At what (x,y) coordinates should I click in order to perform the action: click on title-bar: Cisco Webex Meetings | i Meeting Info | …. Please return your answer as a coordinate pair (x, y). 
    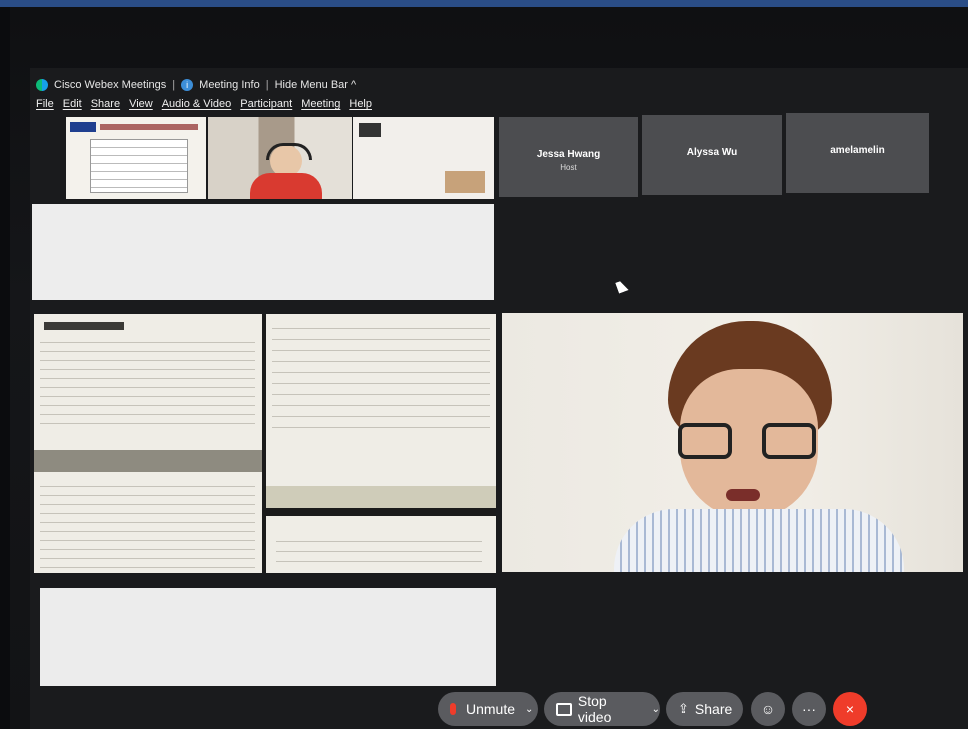
    Looking at the image, I should click on (196, 85).